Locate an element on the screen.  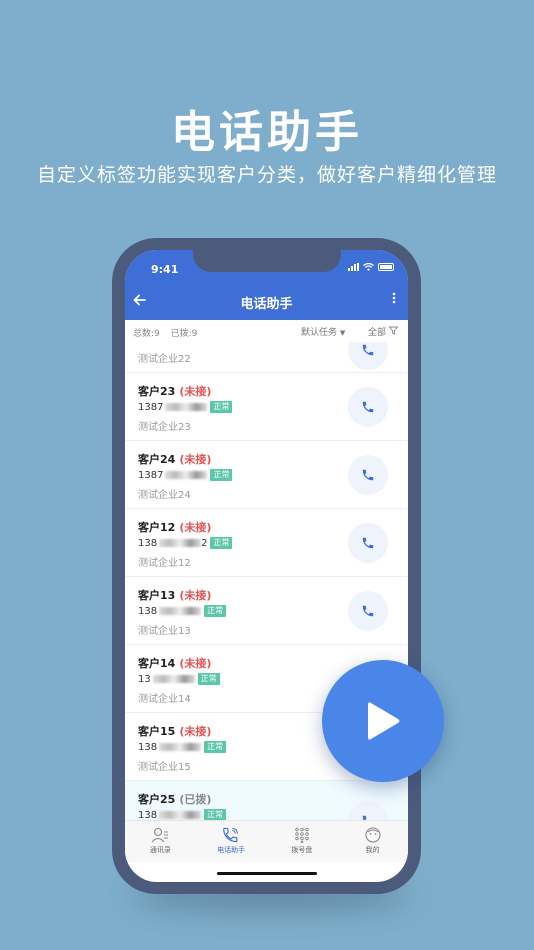
profile-icon is located at coordinates (373, 835).